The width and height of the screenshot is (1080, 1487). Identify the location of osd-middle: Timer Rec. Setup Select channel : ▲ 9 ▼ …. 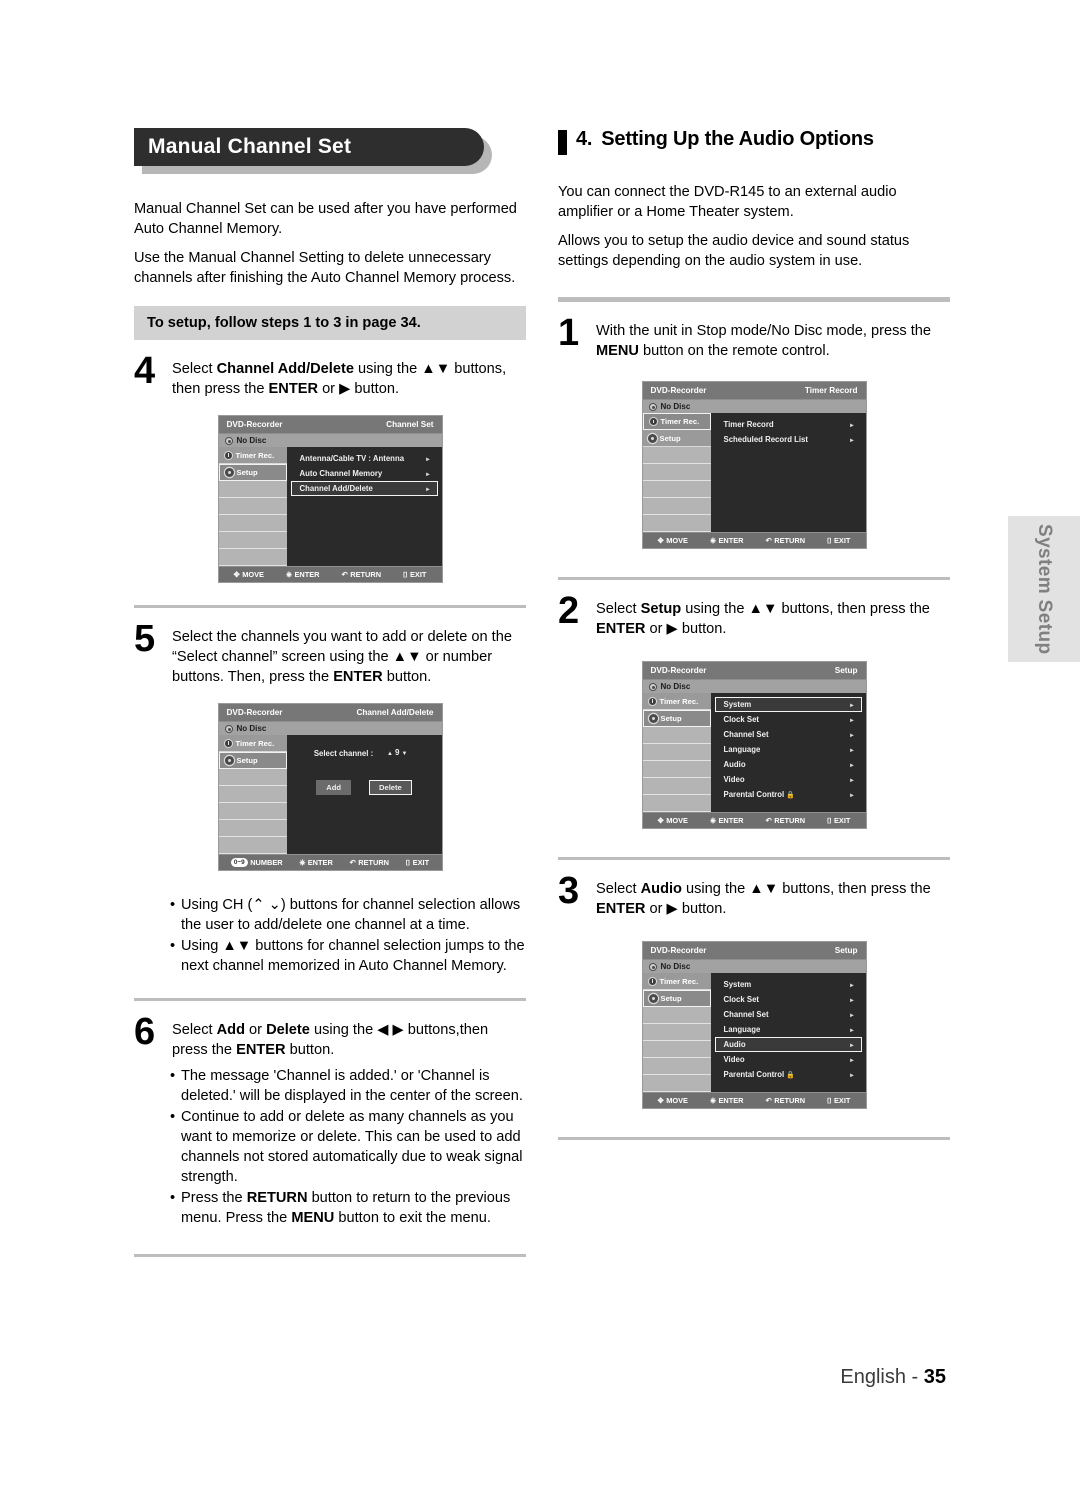
(330, 795).